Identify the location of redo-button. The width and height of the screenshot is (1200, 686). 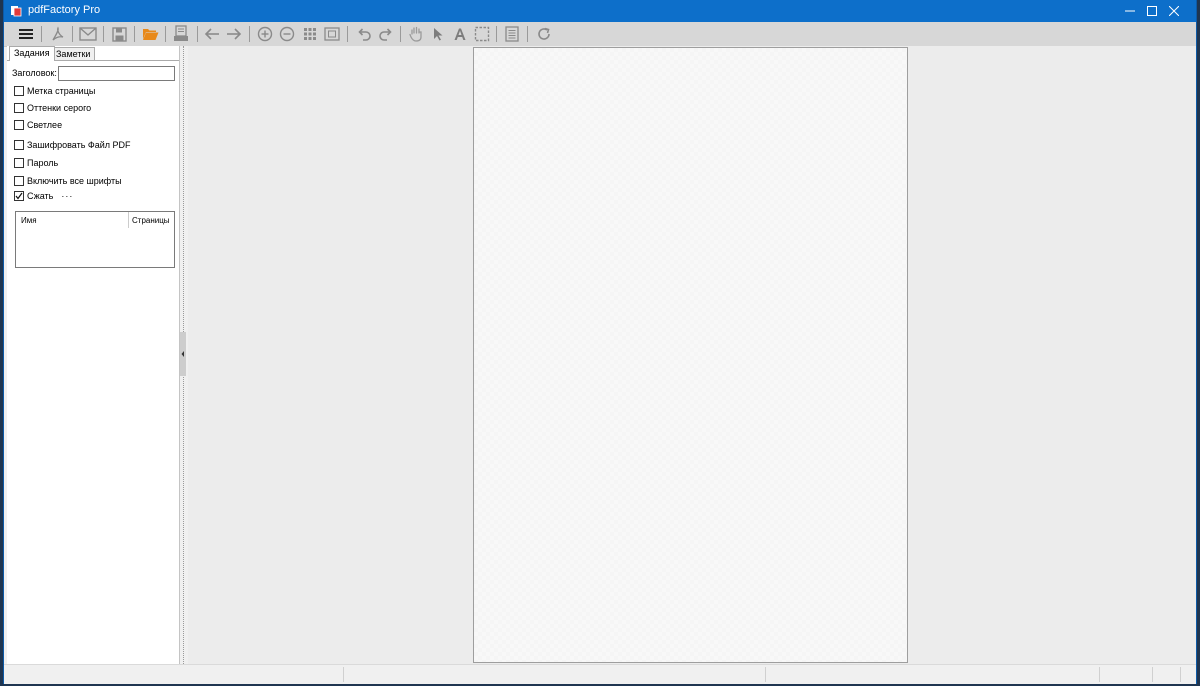
(386, 34).